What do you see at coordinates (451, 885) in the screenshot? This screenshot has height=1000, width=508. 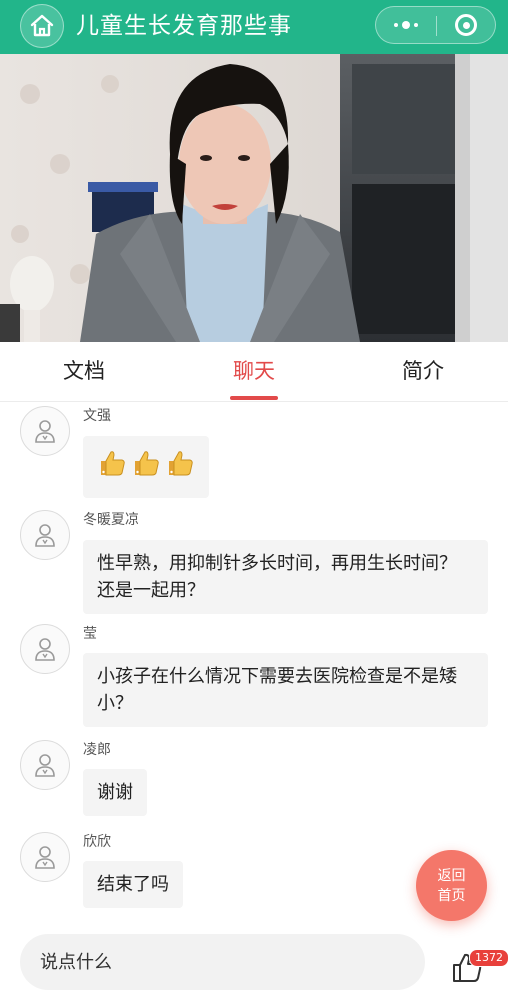 I see `back-to-home-button: 返回 首页` at bounding box center [451, 885].